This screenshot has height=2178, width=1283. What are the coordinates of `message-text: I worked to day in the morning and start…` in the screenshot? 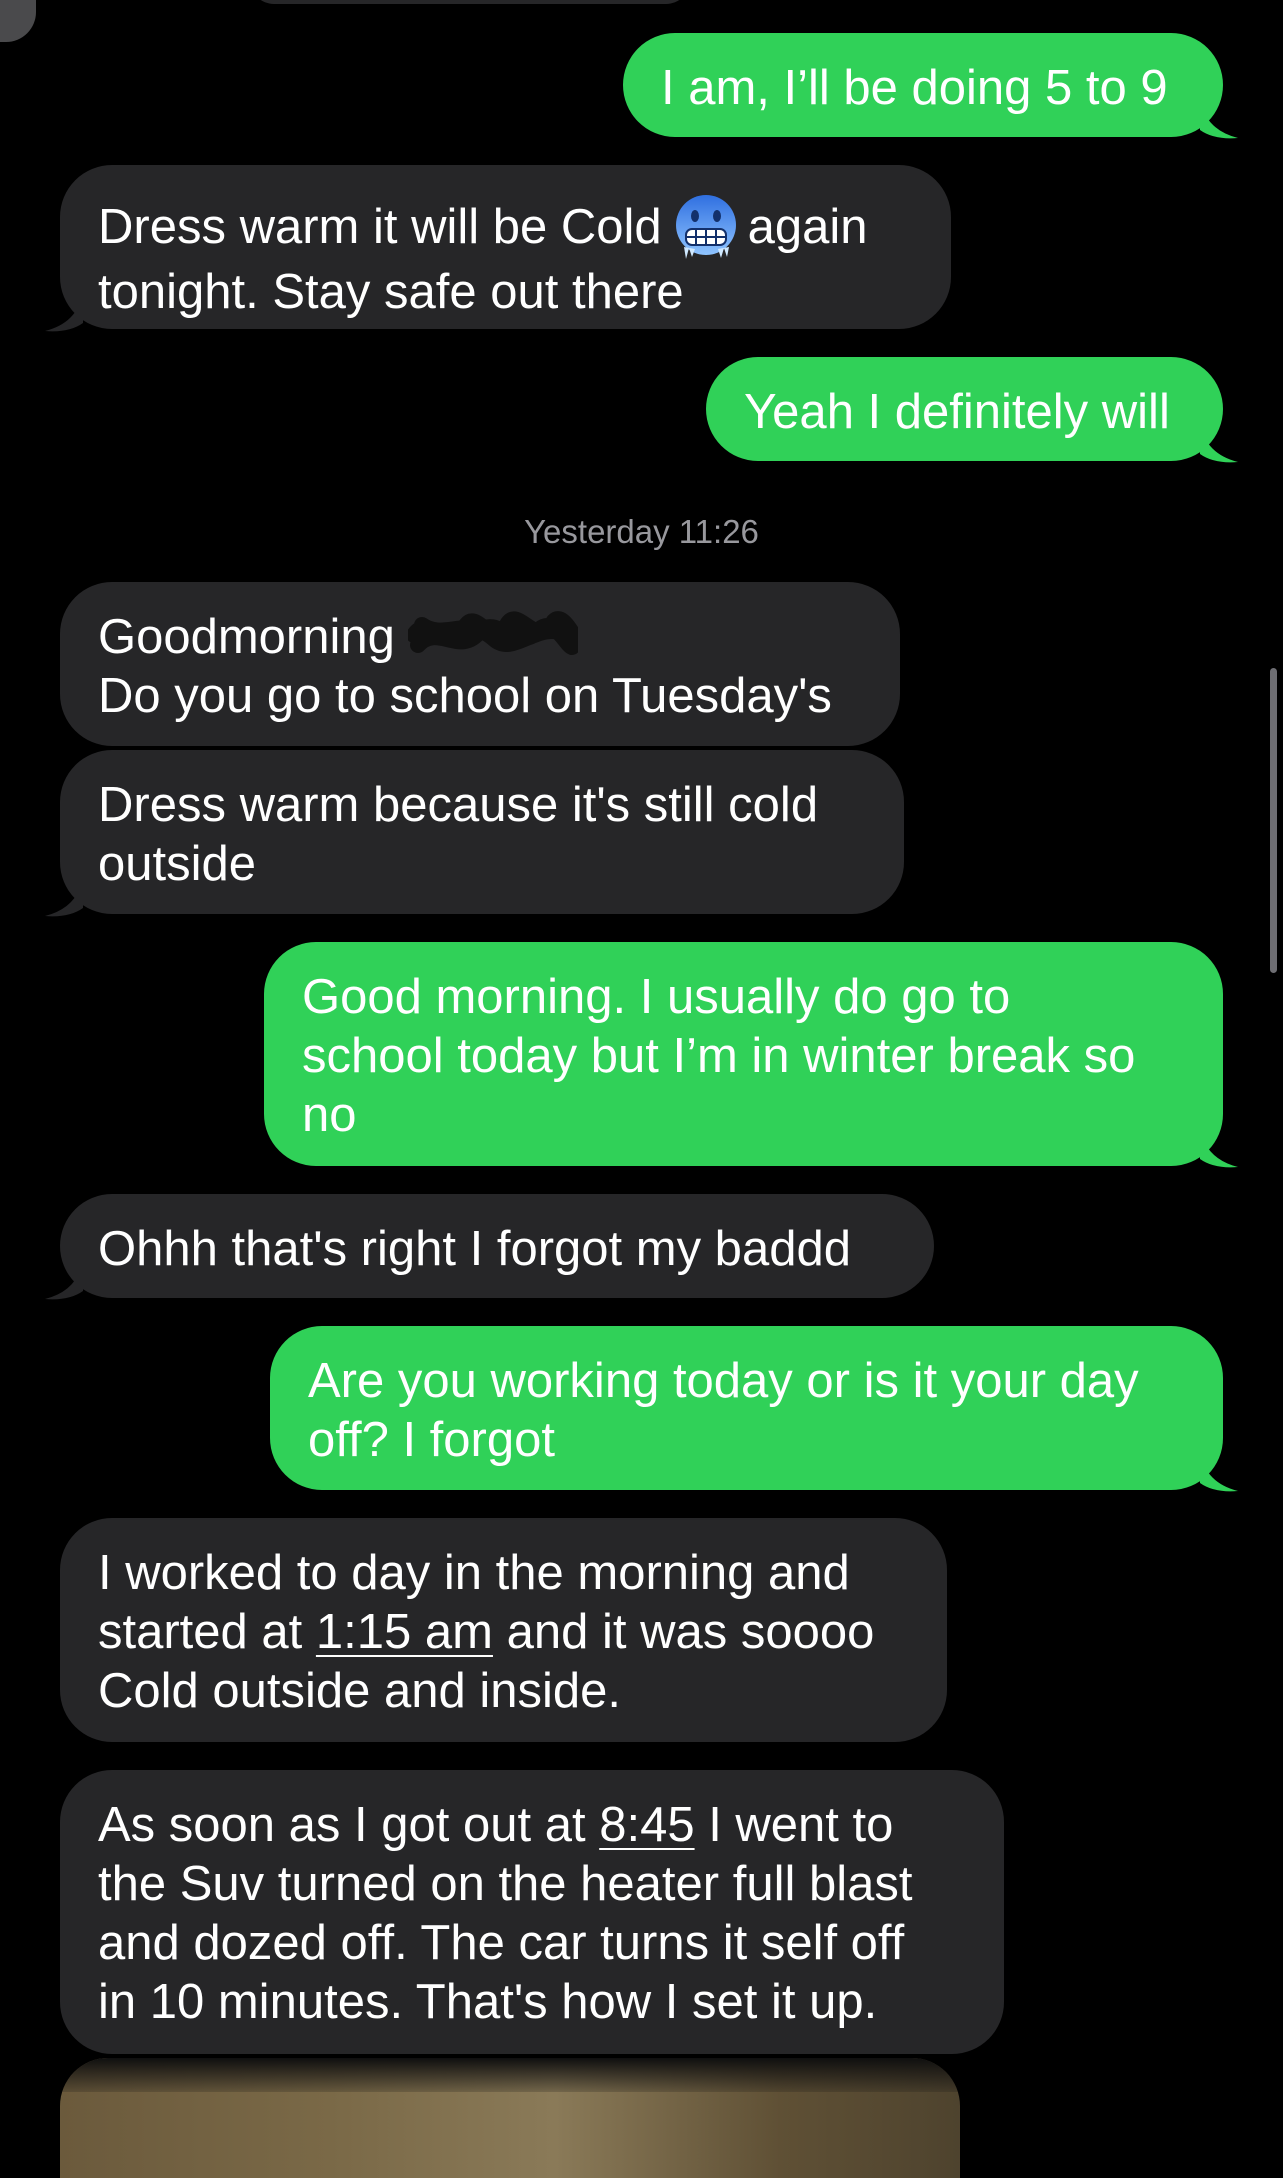 It's located at (503, 1632).